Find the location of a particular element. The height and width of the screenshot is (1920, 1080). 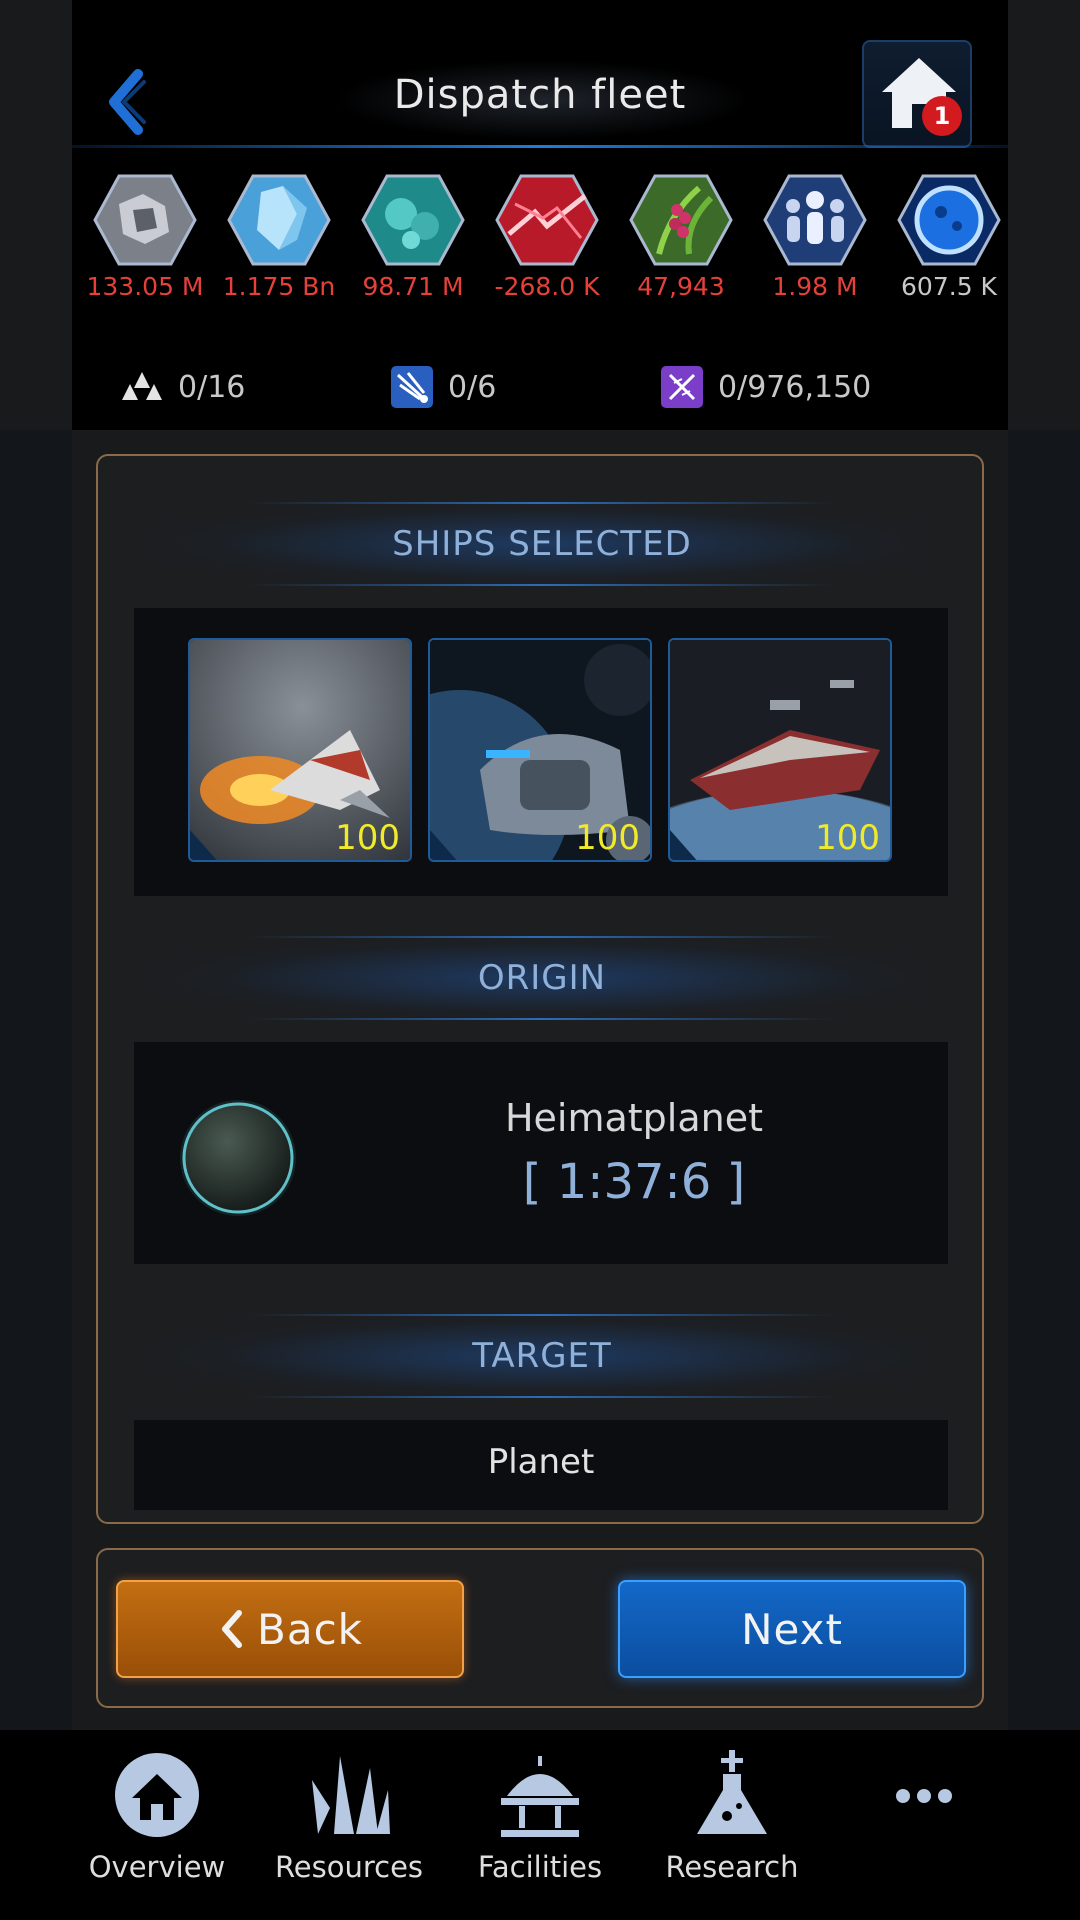

action-panel: Back Next is located at coordinates (540, 1628).